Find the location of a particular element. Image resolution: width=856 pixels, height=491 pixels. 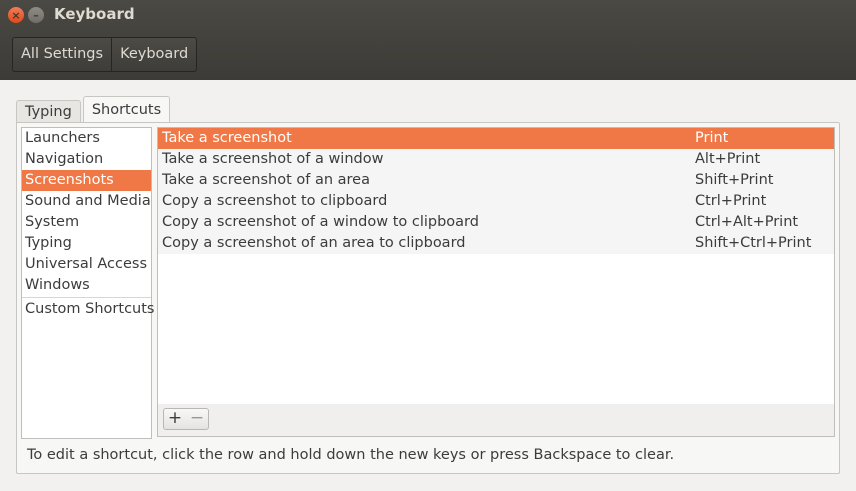

breadcrumb: All Settings Keyboard is located at coordinates (105, 54).